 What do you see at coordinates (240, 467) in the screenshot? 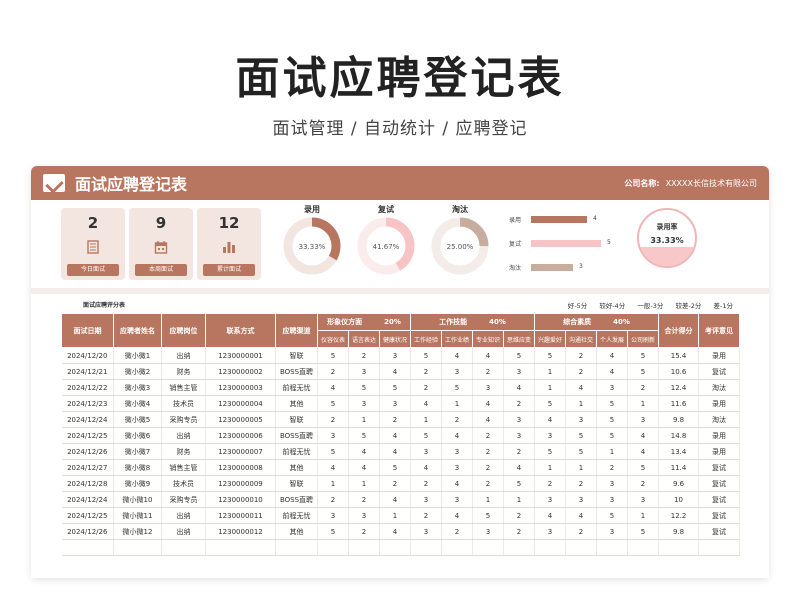
I see `table-cell: 1230000008` at bounding box center [240, 467].